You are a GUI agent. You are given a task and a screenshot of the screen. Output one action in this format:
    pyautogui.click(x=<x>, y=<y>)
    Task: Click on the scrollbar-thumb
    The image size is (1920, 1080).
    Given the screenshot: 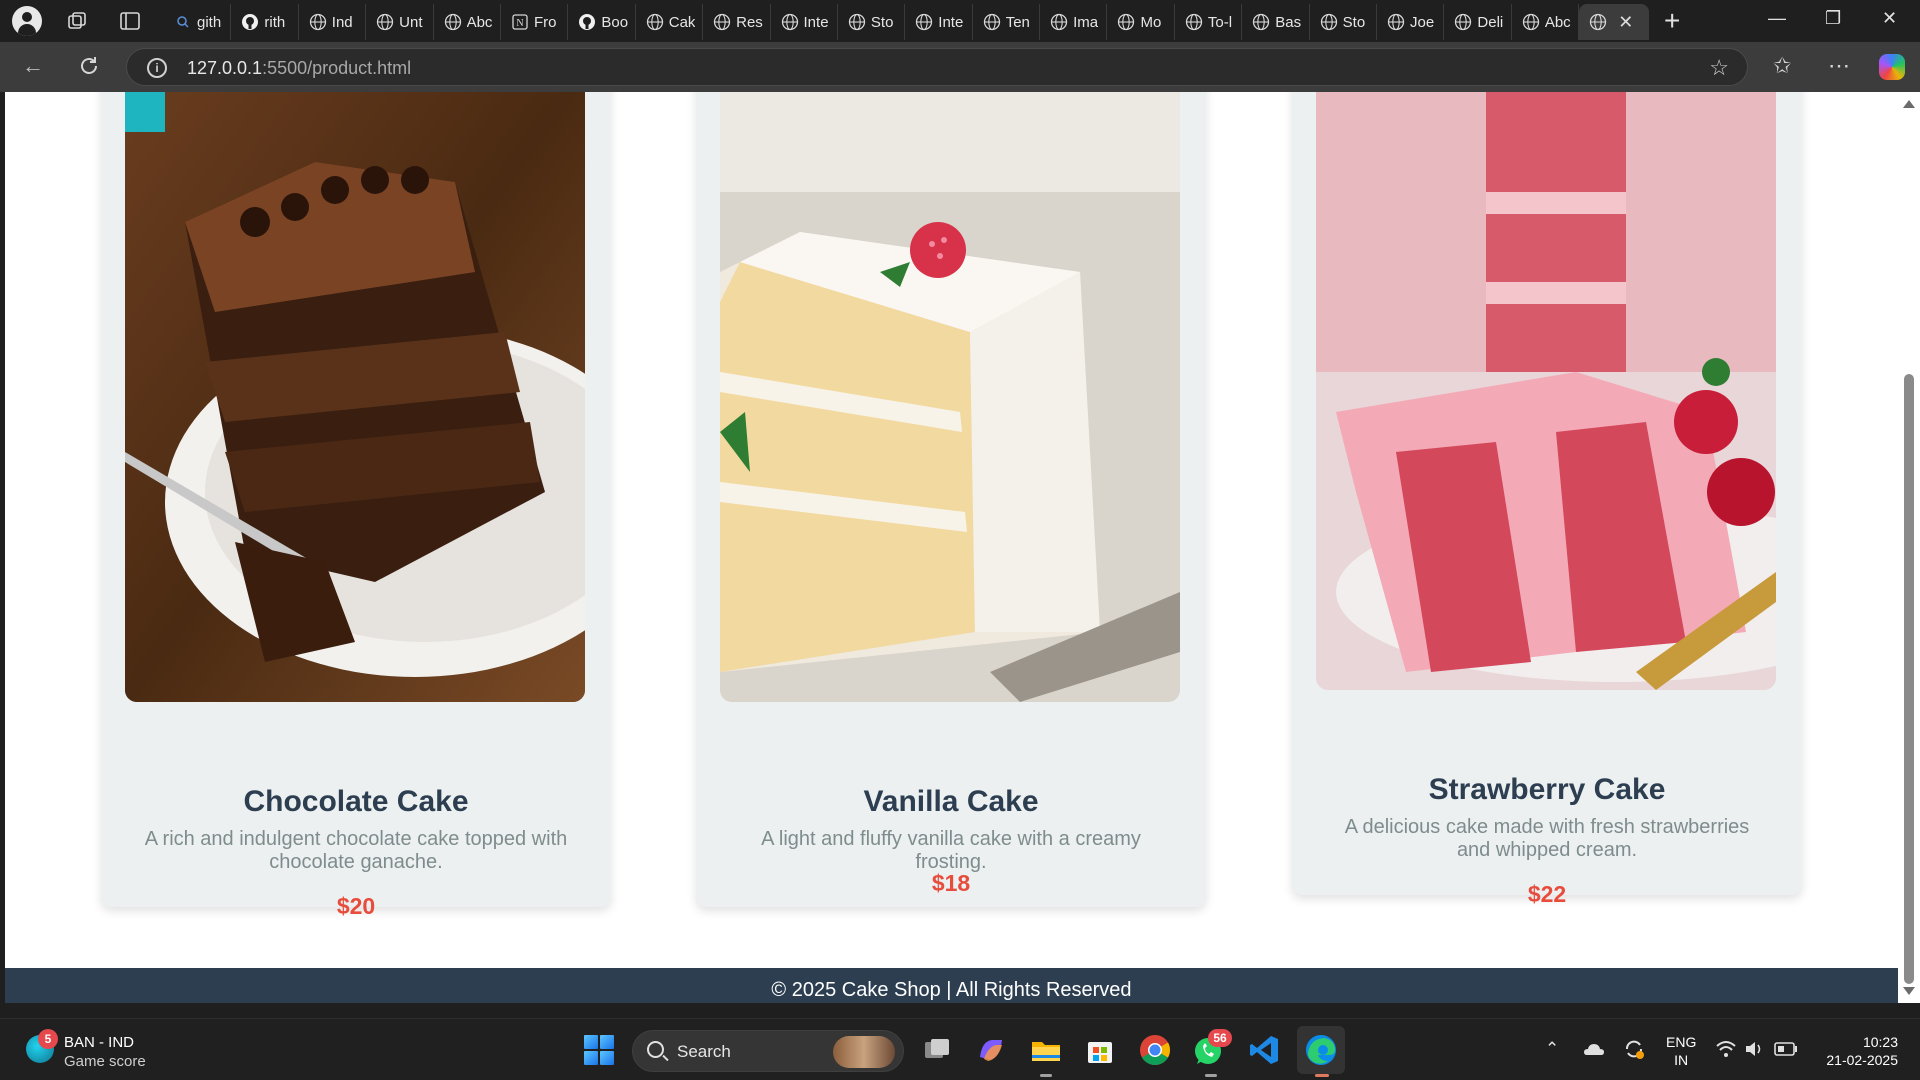 What is the action you would take?
    pyautogui.click(x=1909, y=679)
    